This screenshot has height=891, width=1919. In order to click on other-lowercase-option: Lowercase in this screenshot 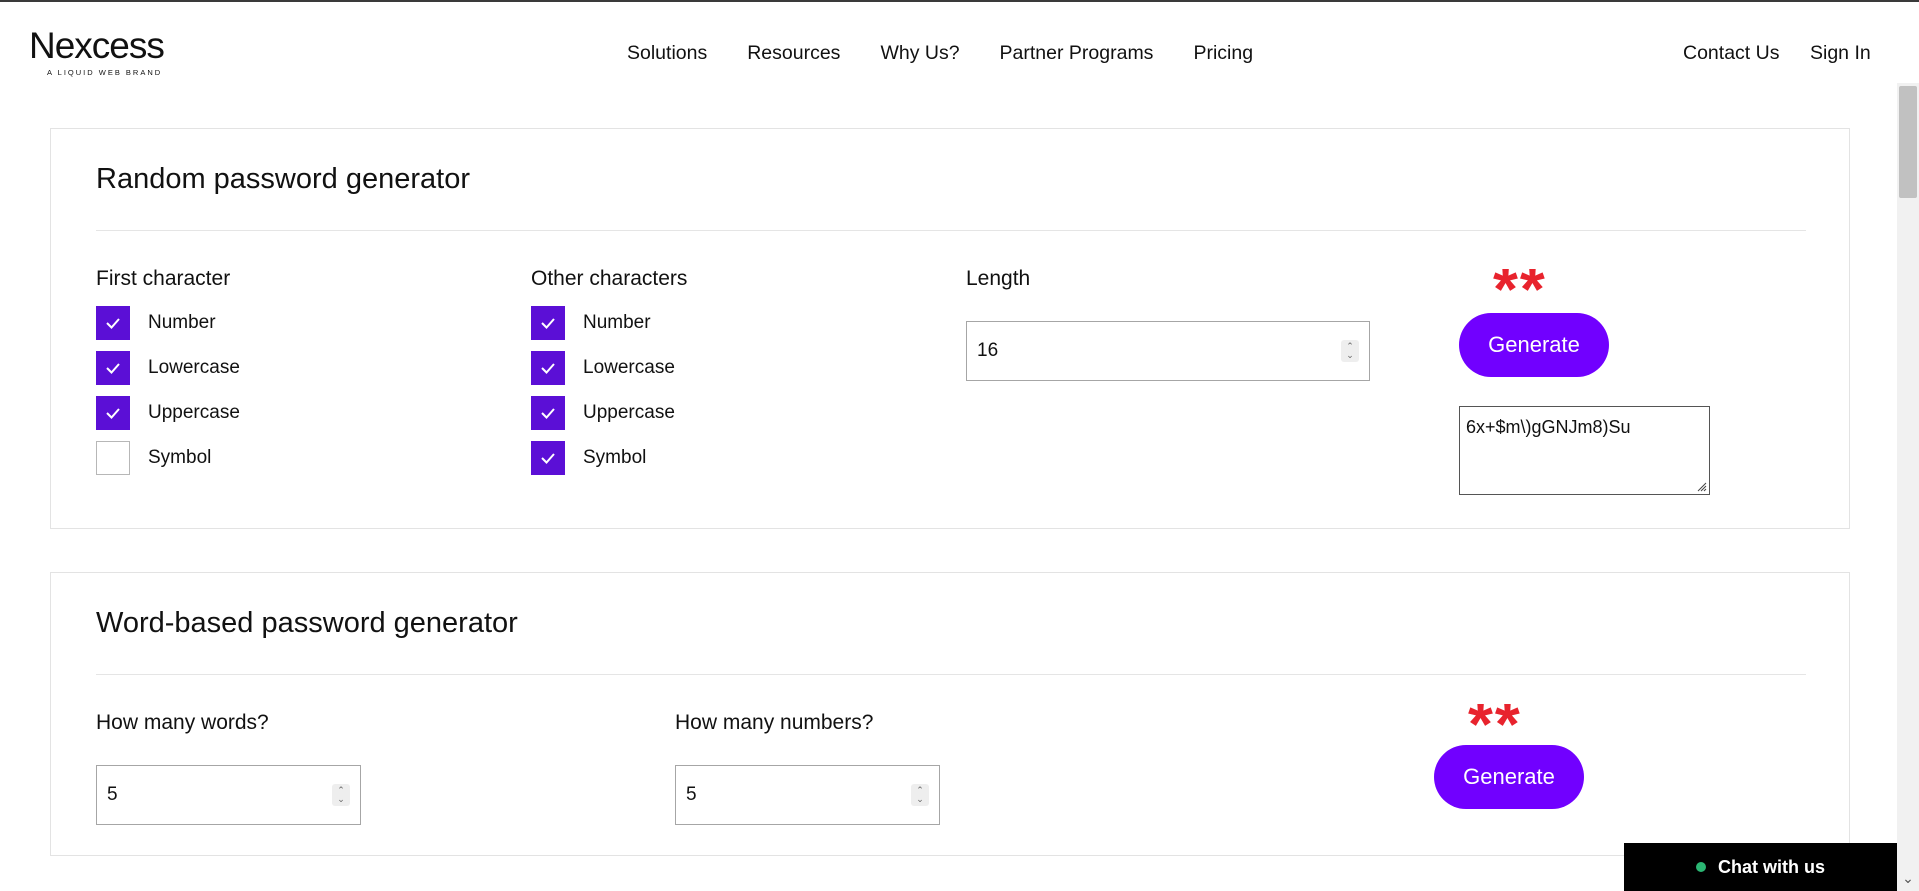, I will do `click(603, 368)`.